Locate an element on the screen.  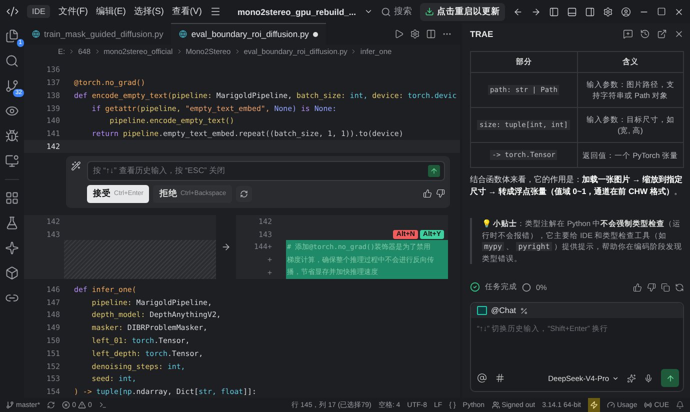
lightning-icon is located at coordinates (594, 405).